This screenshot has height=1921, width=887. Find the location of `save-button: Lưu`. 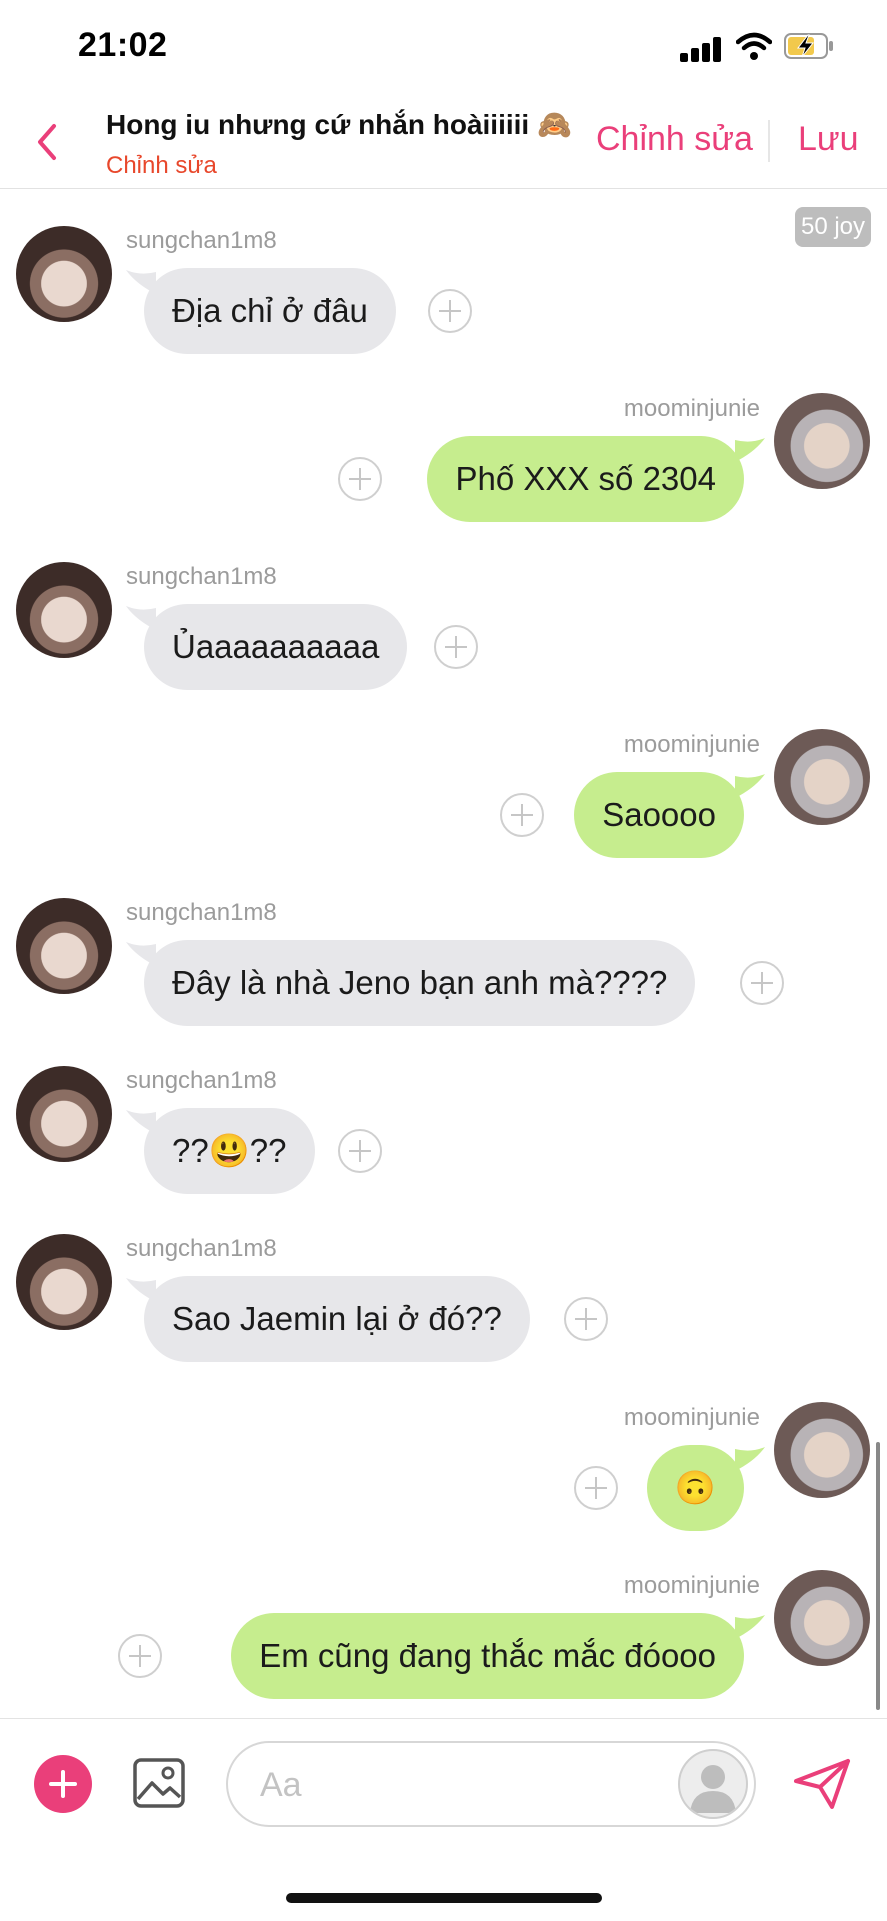

save-button: Lưu is located at coordinates (828, 139).